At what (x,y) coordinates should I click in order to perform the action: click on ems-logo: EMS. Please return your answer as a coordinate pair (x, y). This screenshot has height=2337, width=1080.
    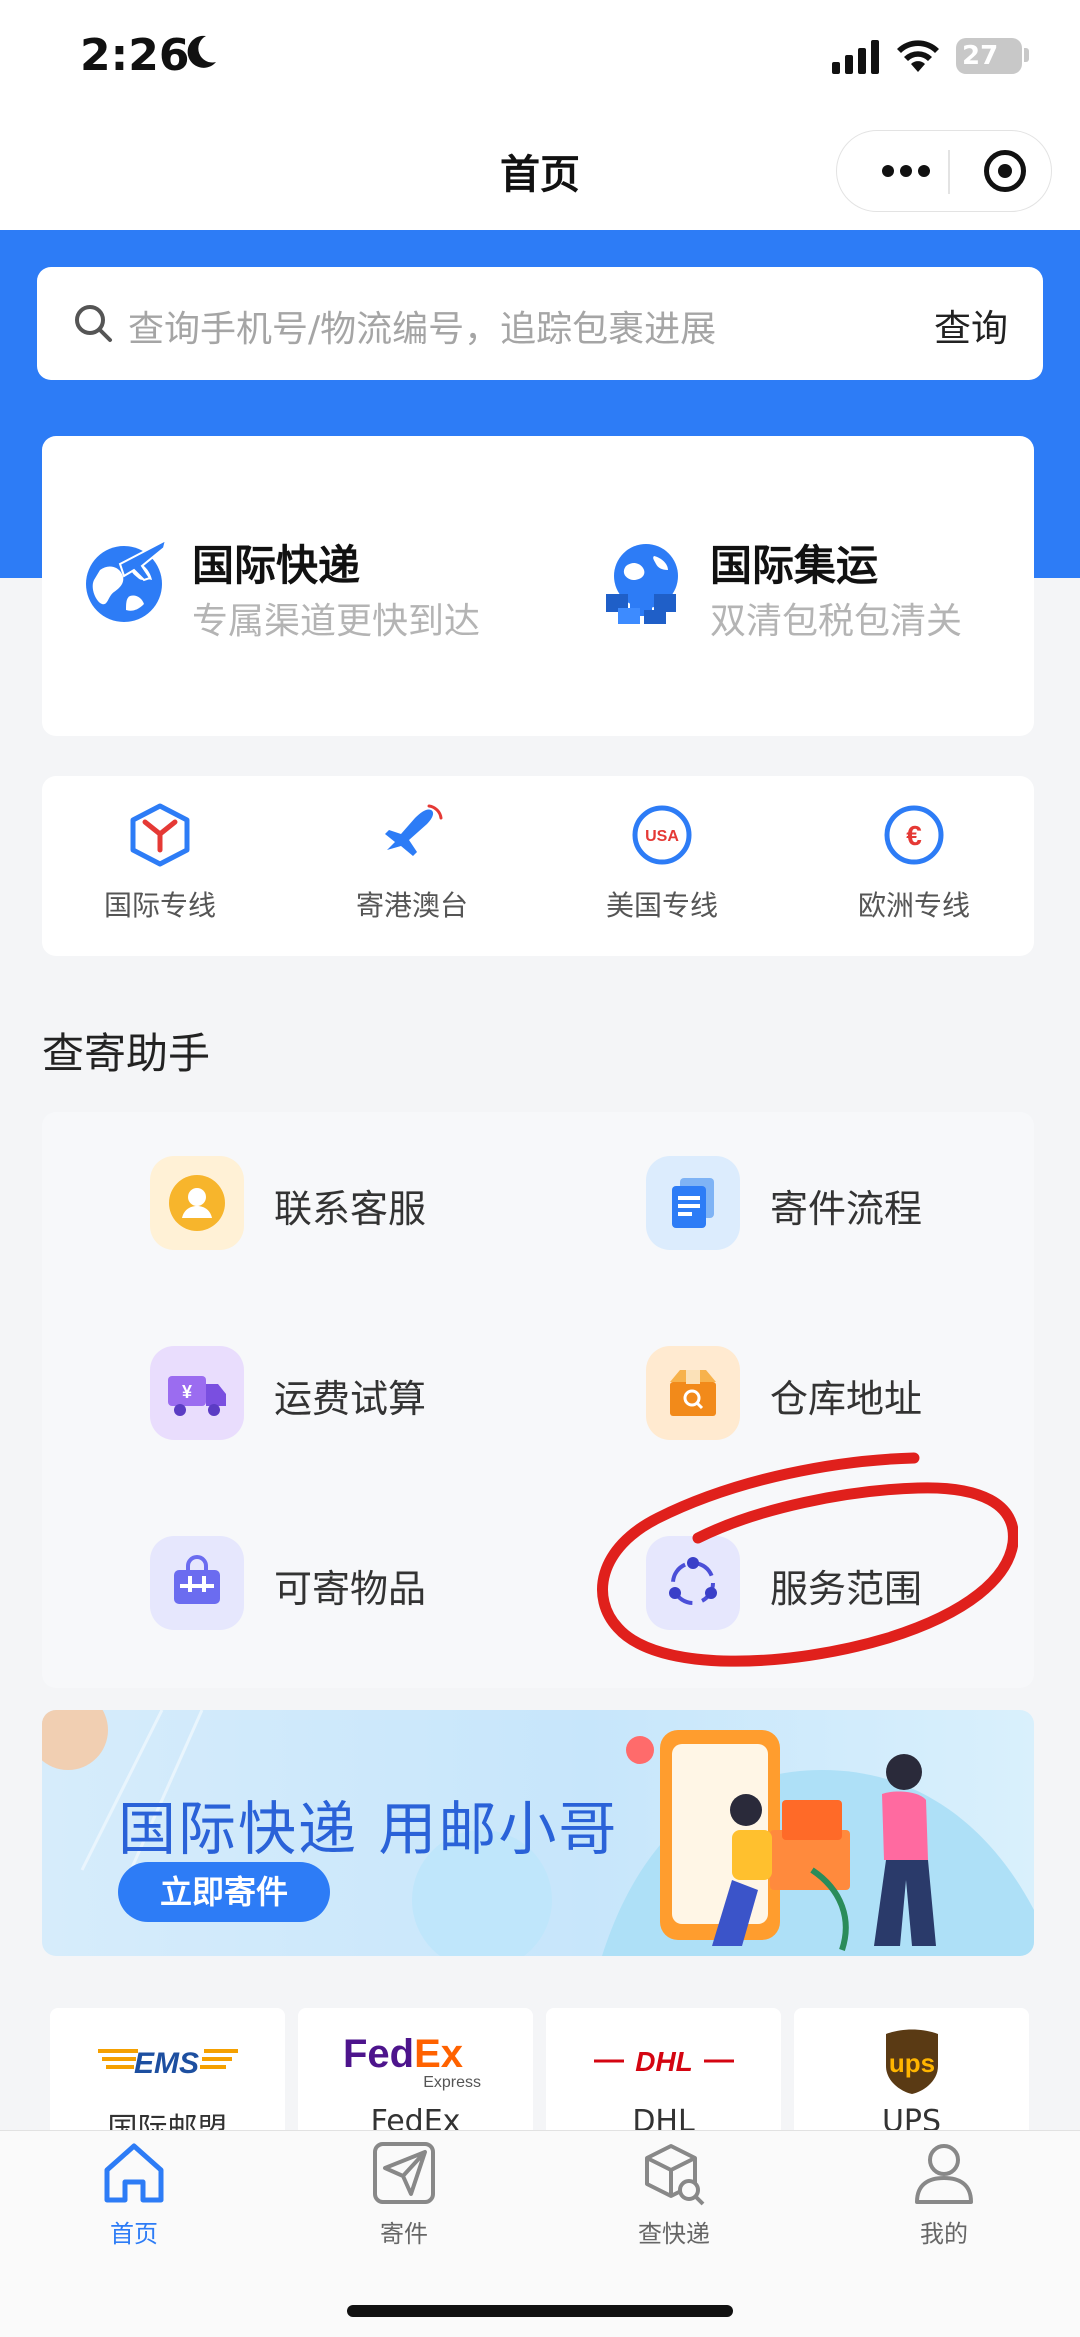
    Looking at the image, I should click on (167, 2061).